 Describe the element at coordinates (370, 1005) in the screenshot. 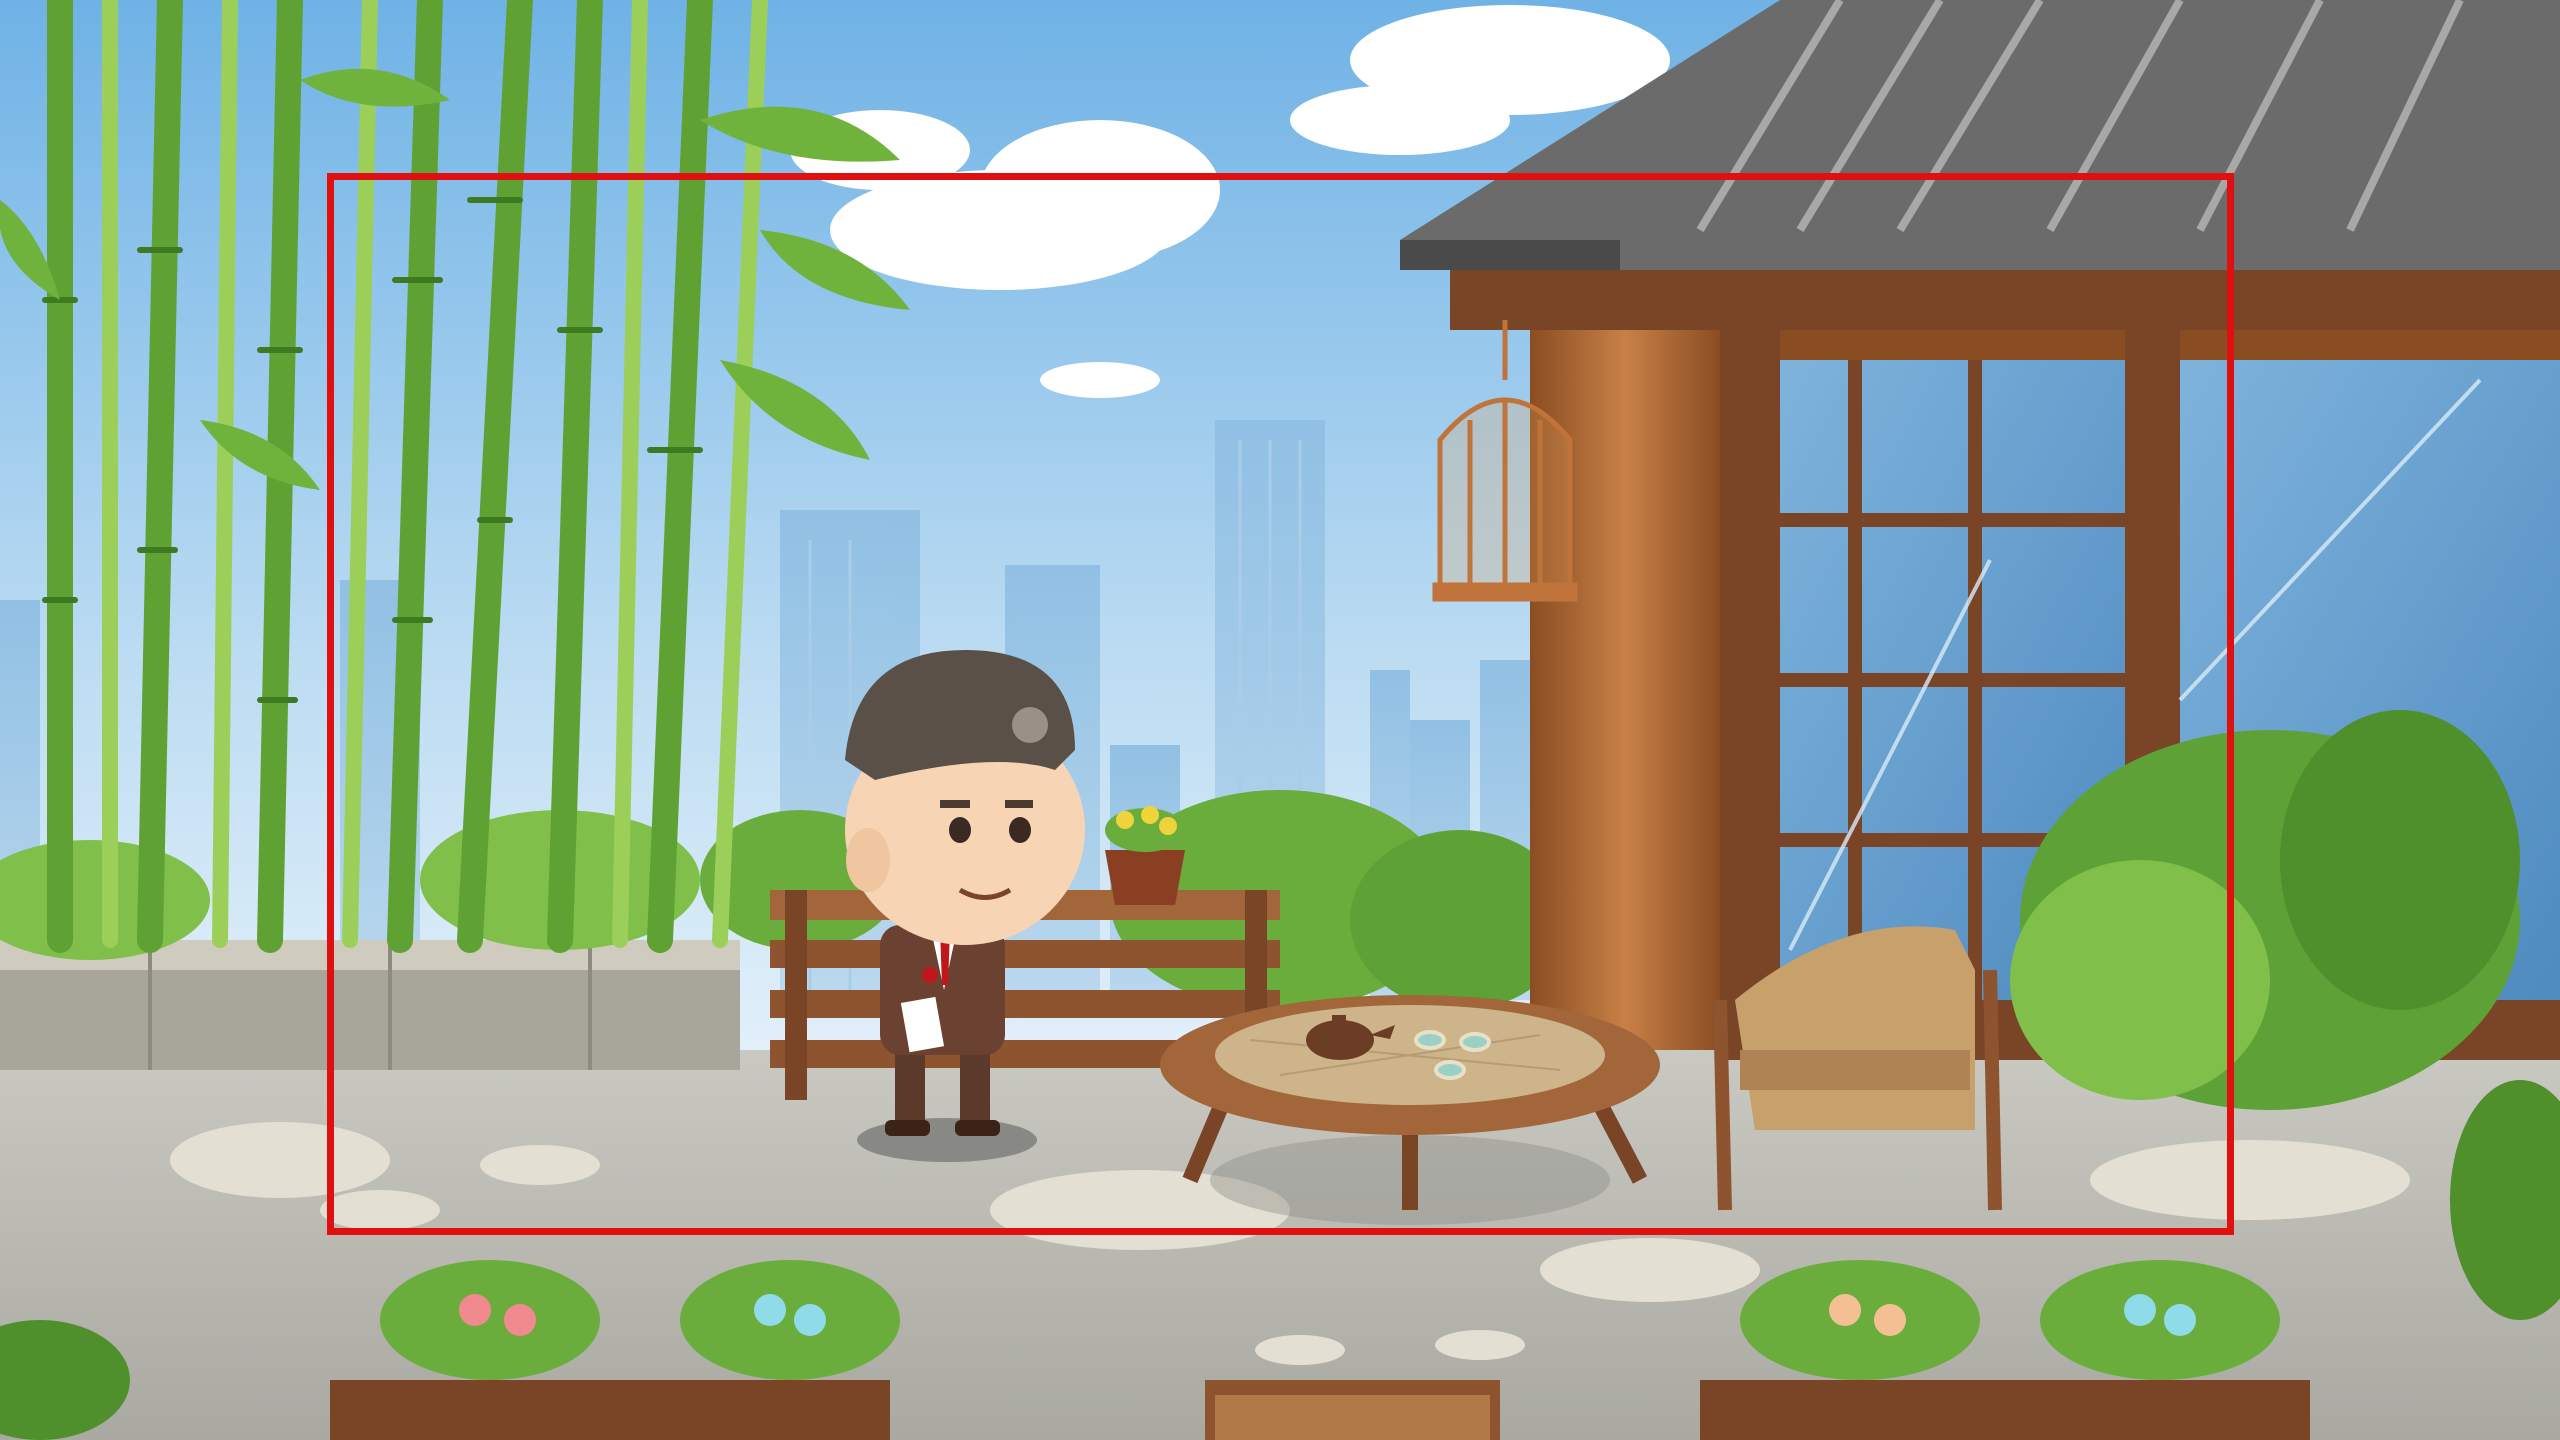

I see `stone-wall` at that location.